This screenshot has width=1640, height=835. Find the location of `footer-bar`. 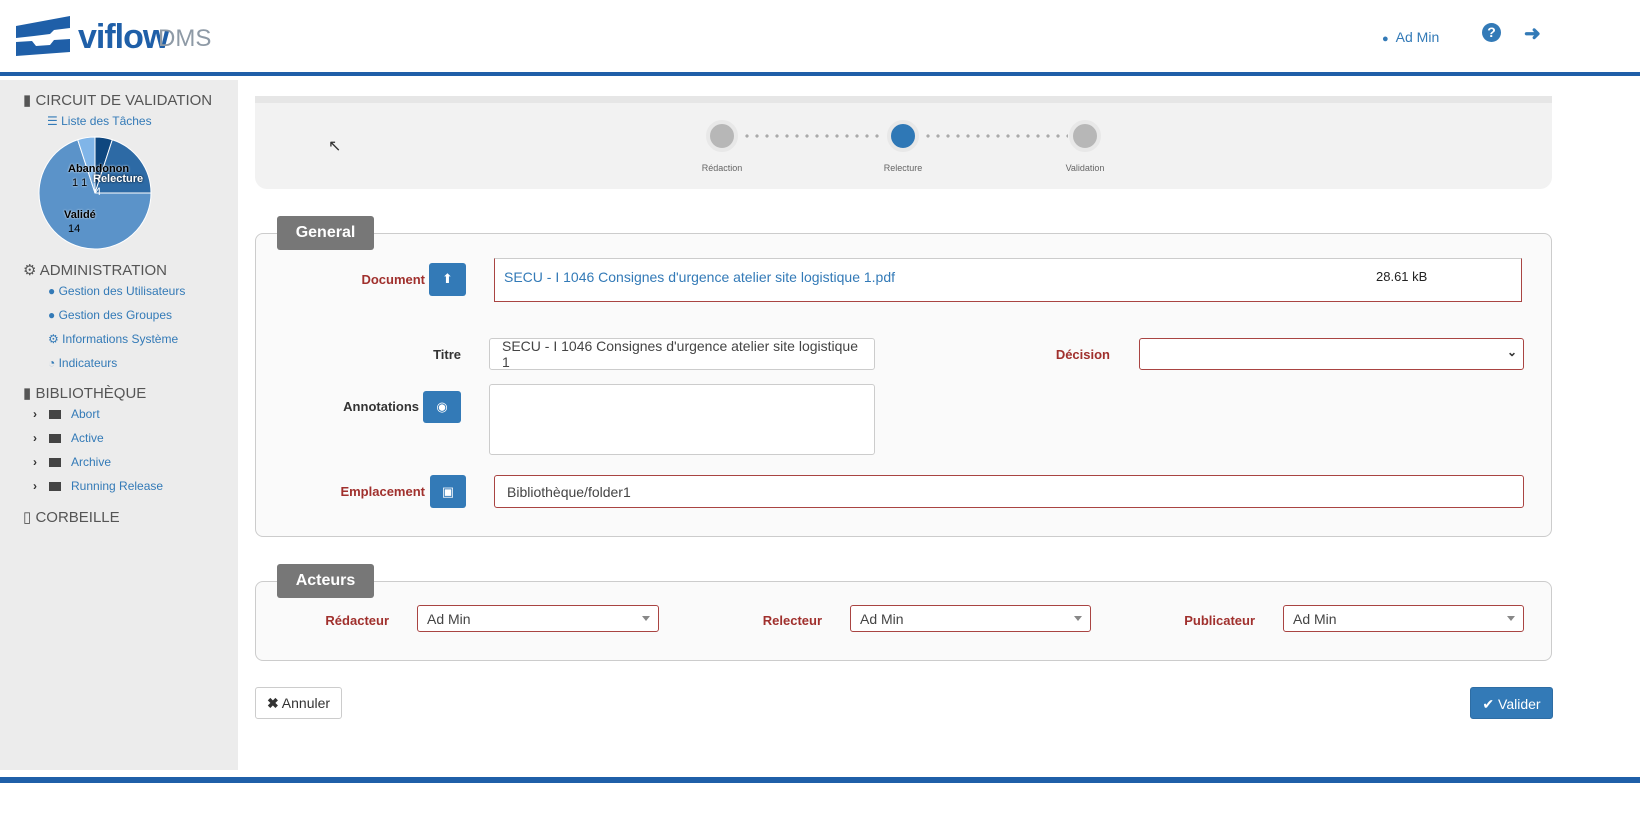

footer-bar is located at coordinates (820, 780).